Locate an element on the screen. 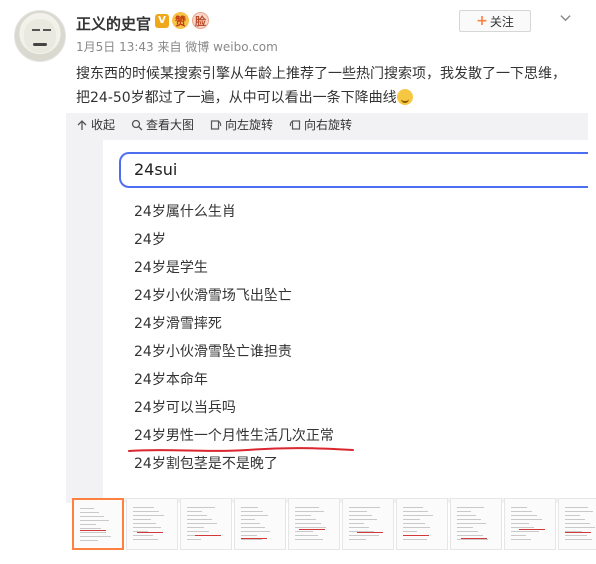  suggestion-item: 24岁可以当兵吗 is located at coordinates (185, 408).